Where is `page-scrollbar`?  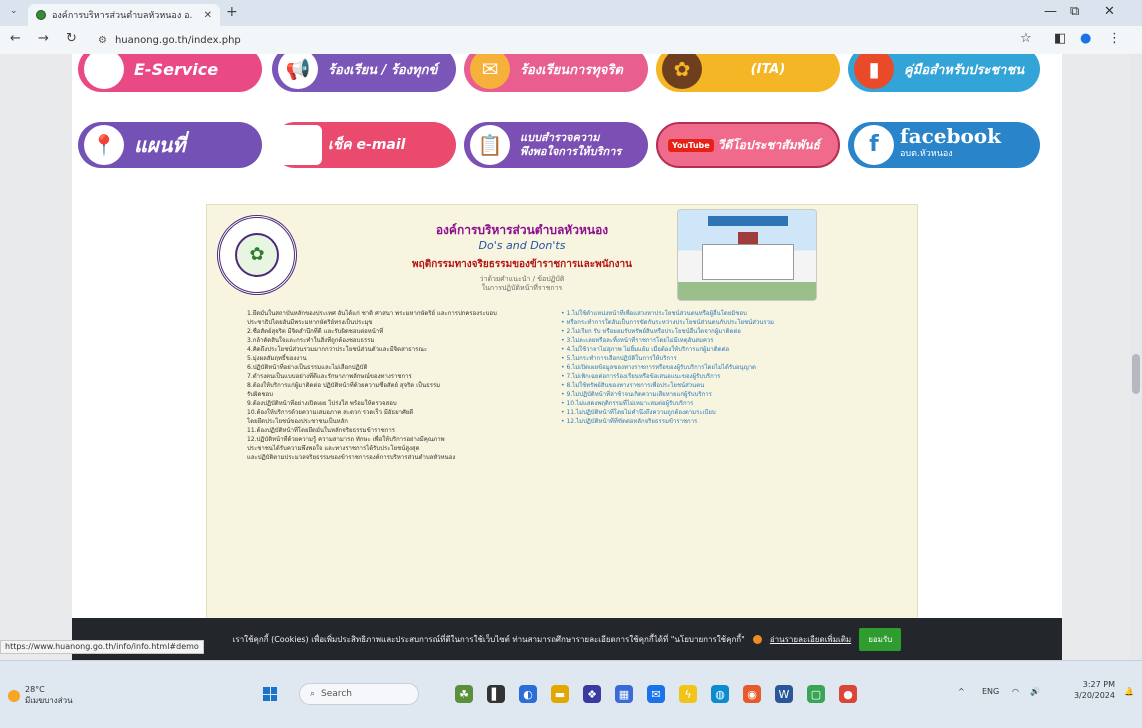 page-scrollbar is located at coordinates (1136, 357).